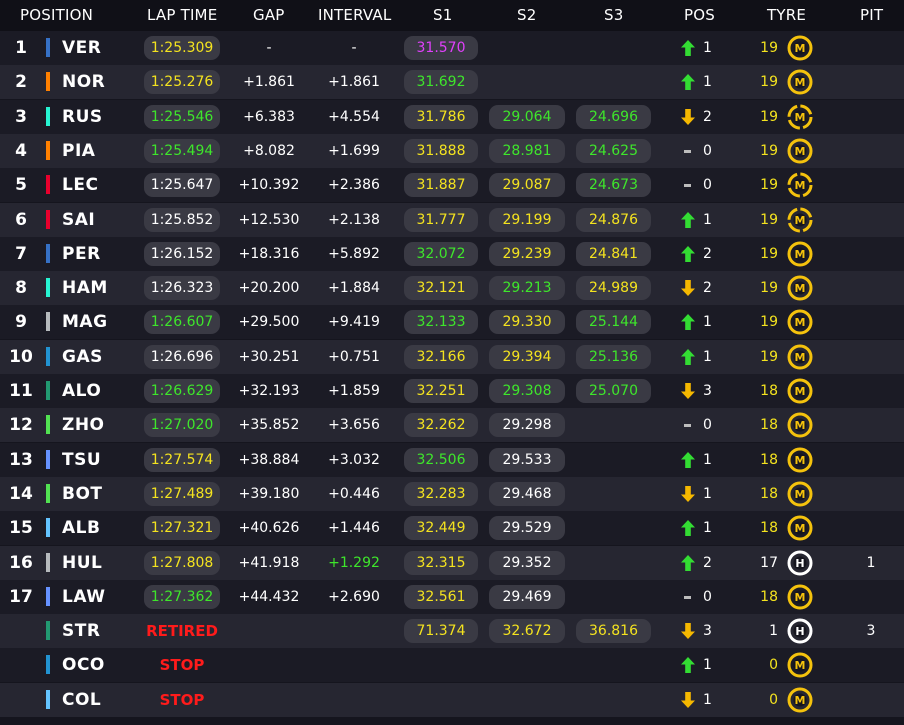  What do you see at coordinates (78, 220) in the screenshot?
I see `driver-code: SAI` at bounding box center [78, 220].